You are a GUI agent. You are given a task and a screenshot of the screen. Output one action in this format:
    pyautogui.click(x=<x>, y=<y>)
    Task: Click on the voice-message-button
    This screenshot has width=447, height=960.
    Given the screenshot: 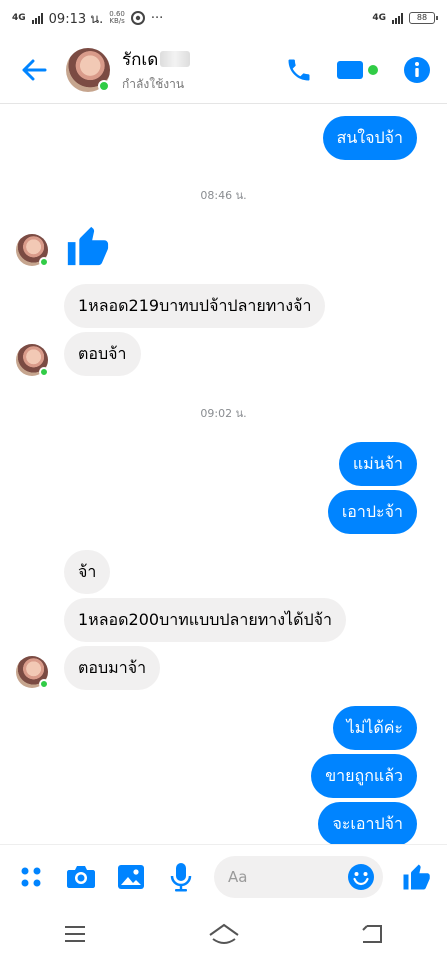 What is the action you would take?
    pyautogui.click(x=181, y=877)
    